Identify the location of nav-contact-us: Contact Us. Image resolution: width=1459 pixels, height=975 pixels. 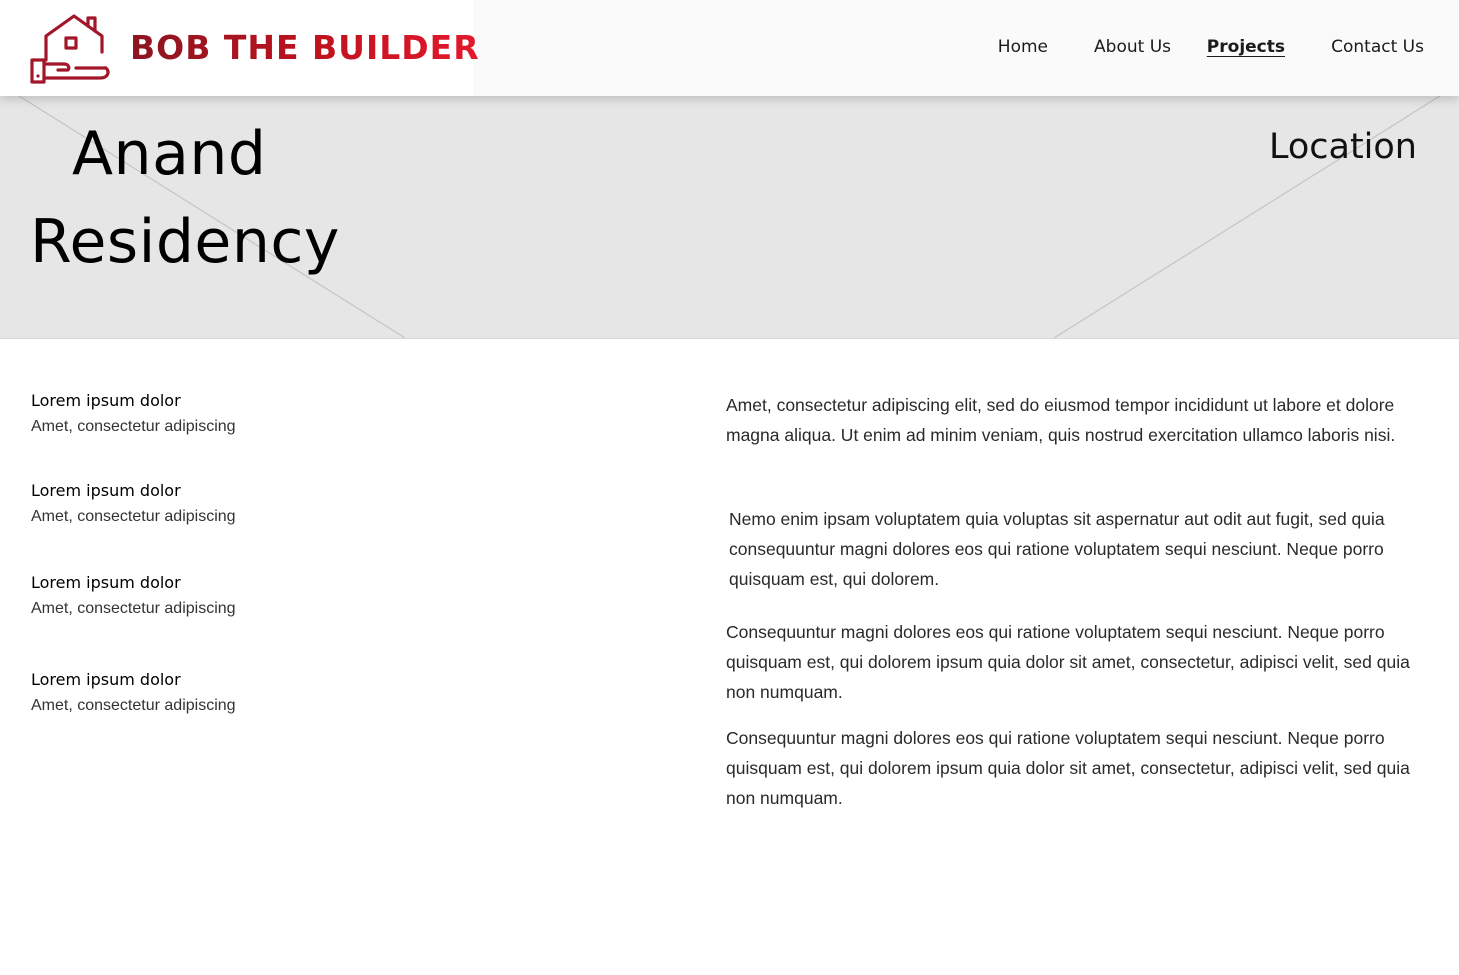
(1377, 47).